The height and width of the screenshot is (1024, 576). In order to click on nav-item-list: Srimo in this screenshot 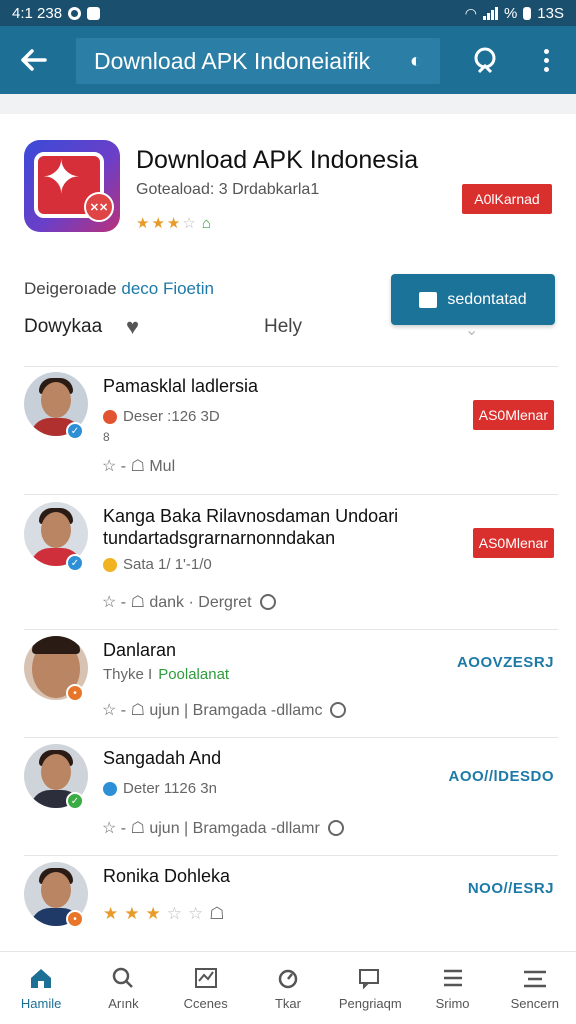, I will do `click(452, 988)`.